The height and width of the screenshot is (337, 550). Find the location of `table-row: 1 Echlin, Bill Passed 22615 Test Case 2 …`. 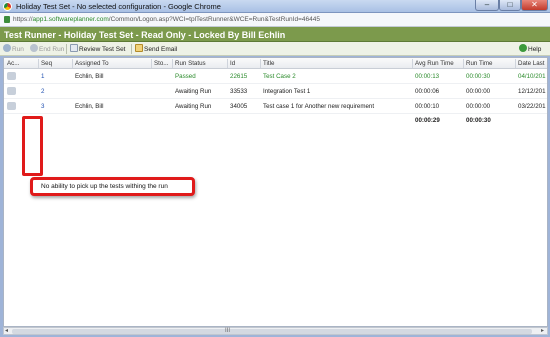

table-row: 1 Echlin, Bill Passed 22615 Test Case 2 … is located at coordinates (275, 76).